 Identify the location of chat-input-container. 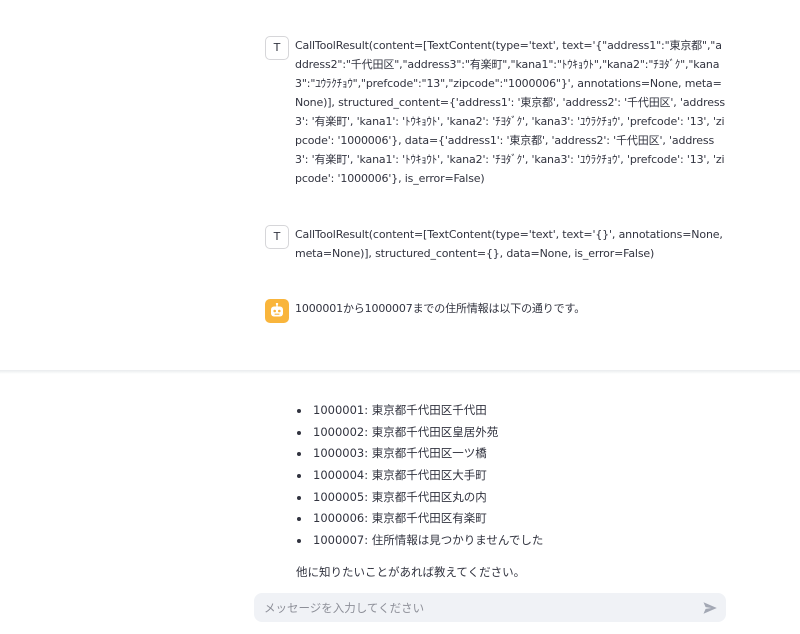
(490, 607).